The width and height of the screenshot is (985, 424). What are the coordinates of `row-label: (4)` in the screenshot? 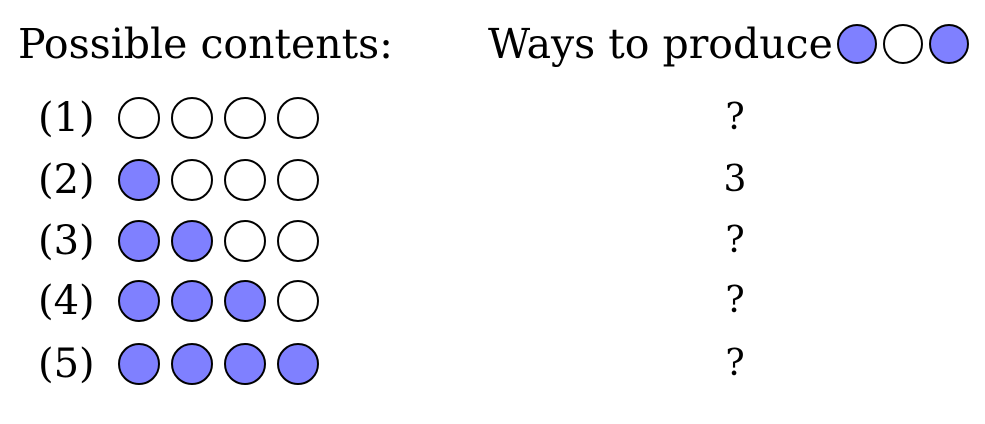 It's located at (66, 301).